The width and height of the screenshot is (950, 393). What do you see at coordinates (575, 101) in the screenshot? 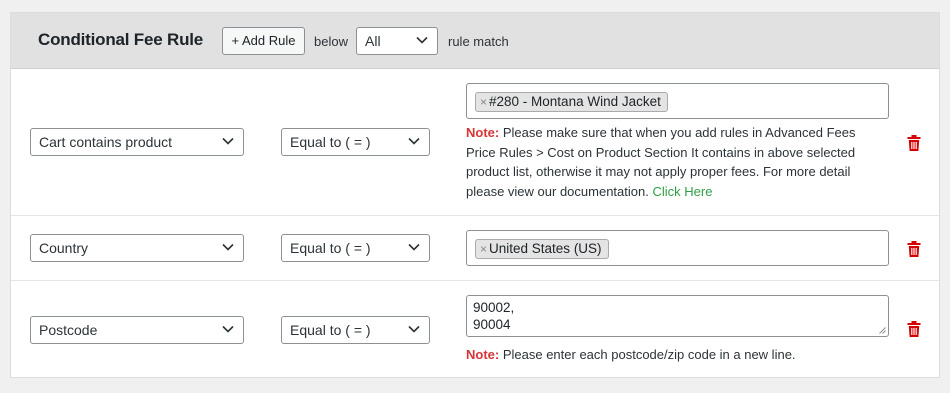
I see `tag-label: #280 - Montana Wind Jacket` at bounding box center [575, 101].